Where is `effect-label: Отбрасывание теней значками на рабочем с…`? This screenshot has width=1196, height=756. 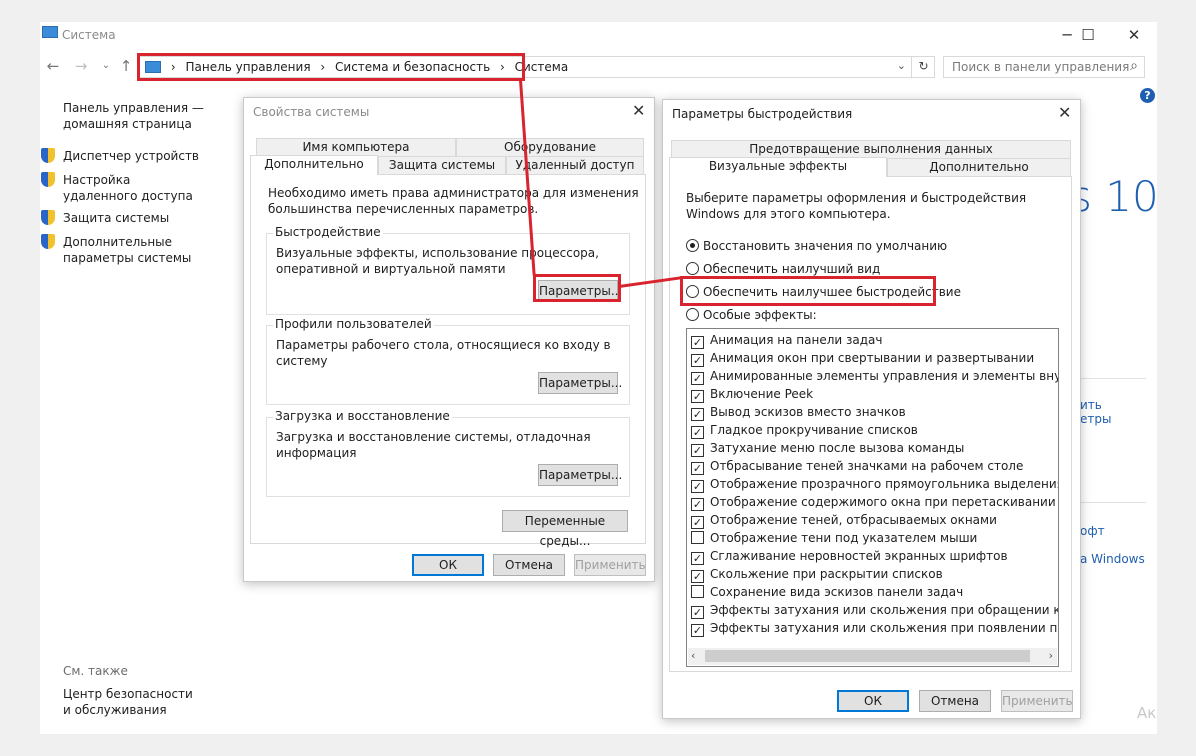 effect-label: Отбрасывание теней значками на рабочем с… is located at coordinates (867, 466).